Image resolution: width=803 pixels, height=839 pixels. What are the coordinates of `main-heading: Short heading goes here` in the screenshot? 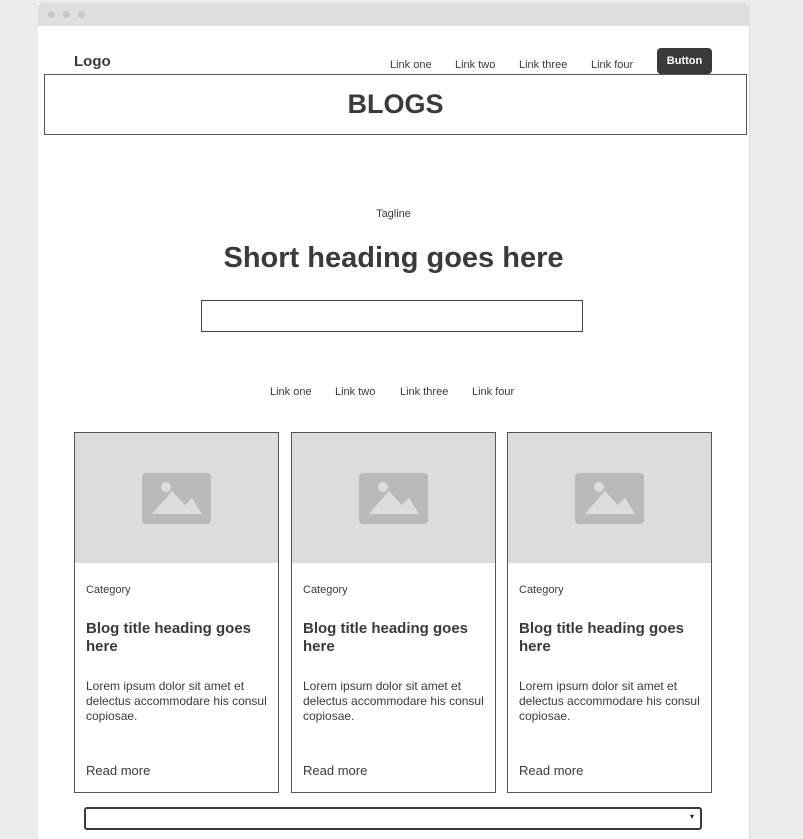 It's located at (393, 258).